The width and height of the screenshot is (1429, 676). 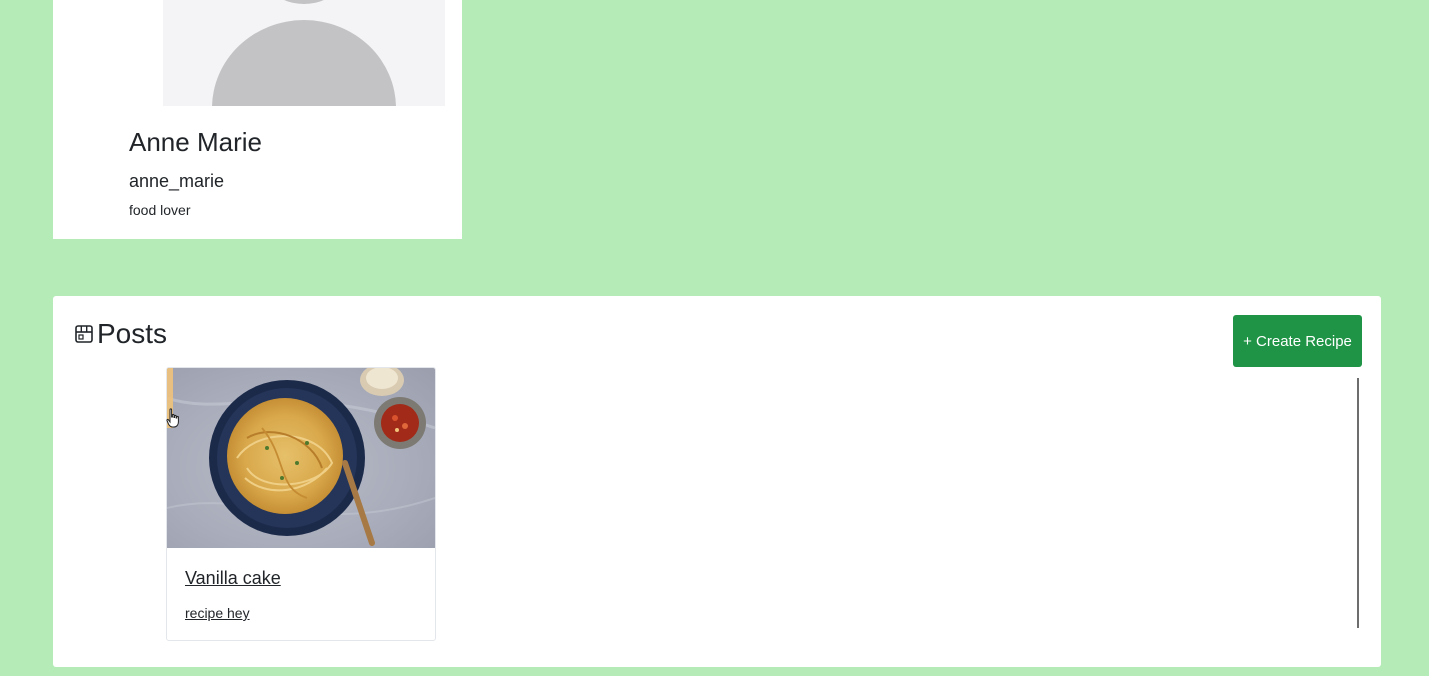 I want to click on default-avatar-icon, so click(x=304, y=53).